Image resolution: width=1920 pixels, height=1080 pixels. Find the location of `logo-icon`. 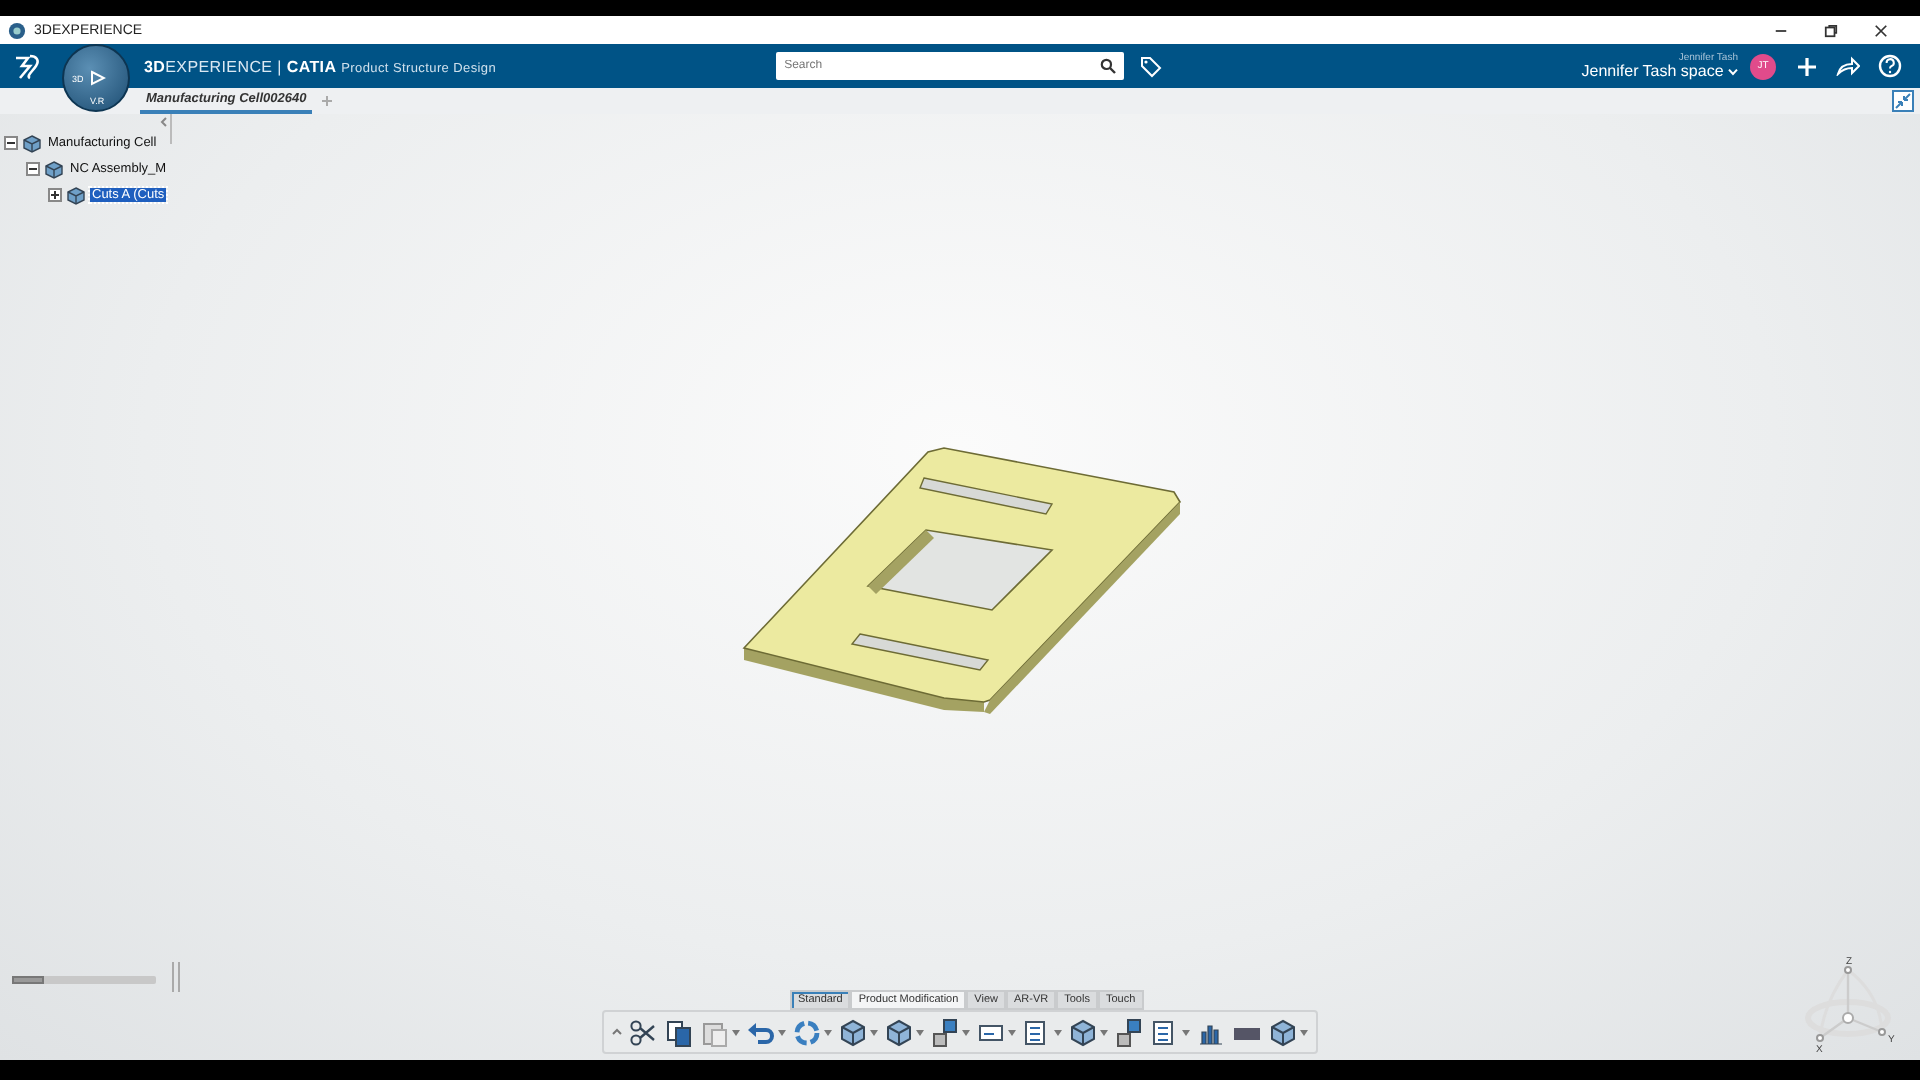

logo-icon is located at coordinates (28, 66).